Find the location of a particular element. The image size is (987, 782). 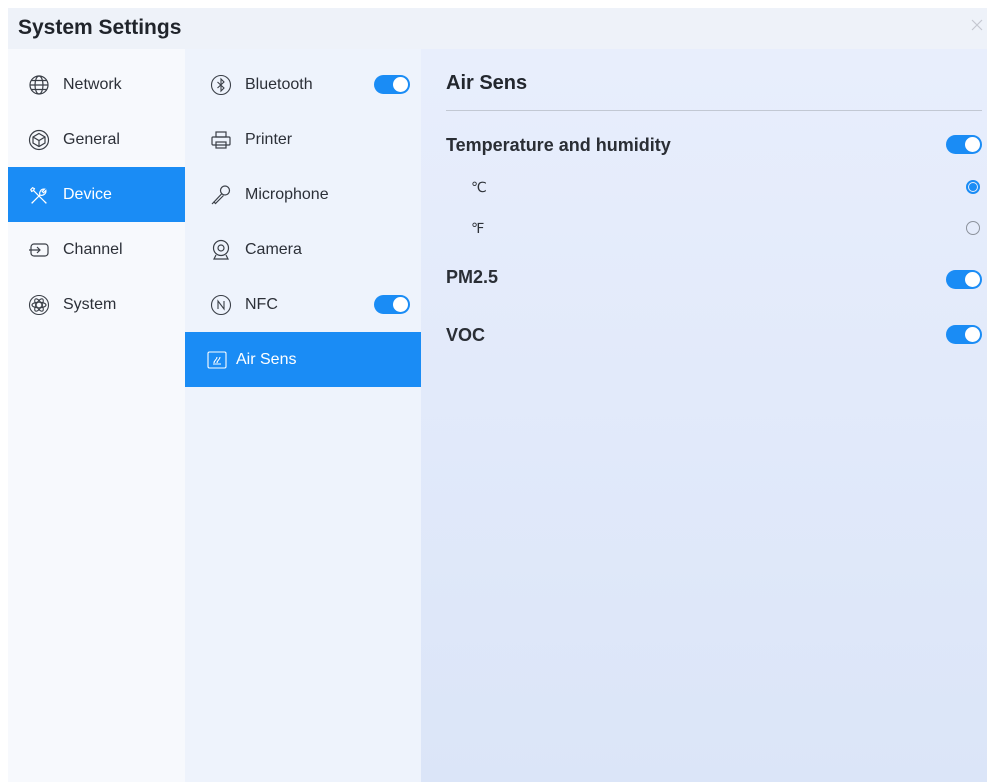

pm25-label: PM2.5 is located at coordinates (472, 277).